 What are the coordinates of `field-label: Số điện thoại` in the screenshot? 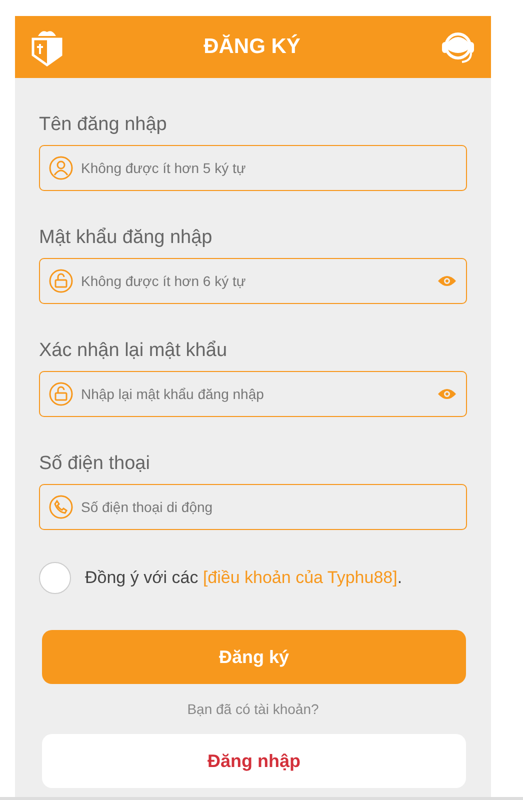 It's located at (95, 464).